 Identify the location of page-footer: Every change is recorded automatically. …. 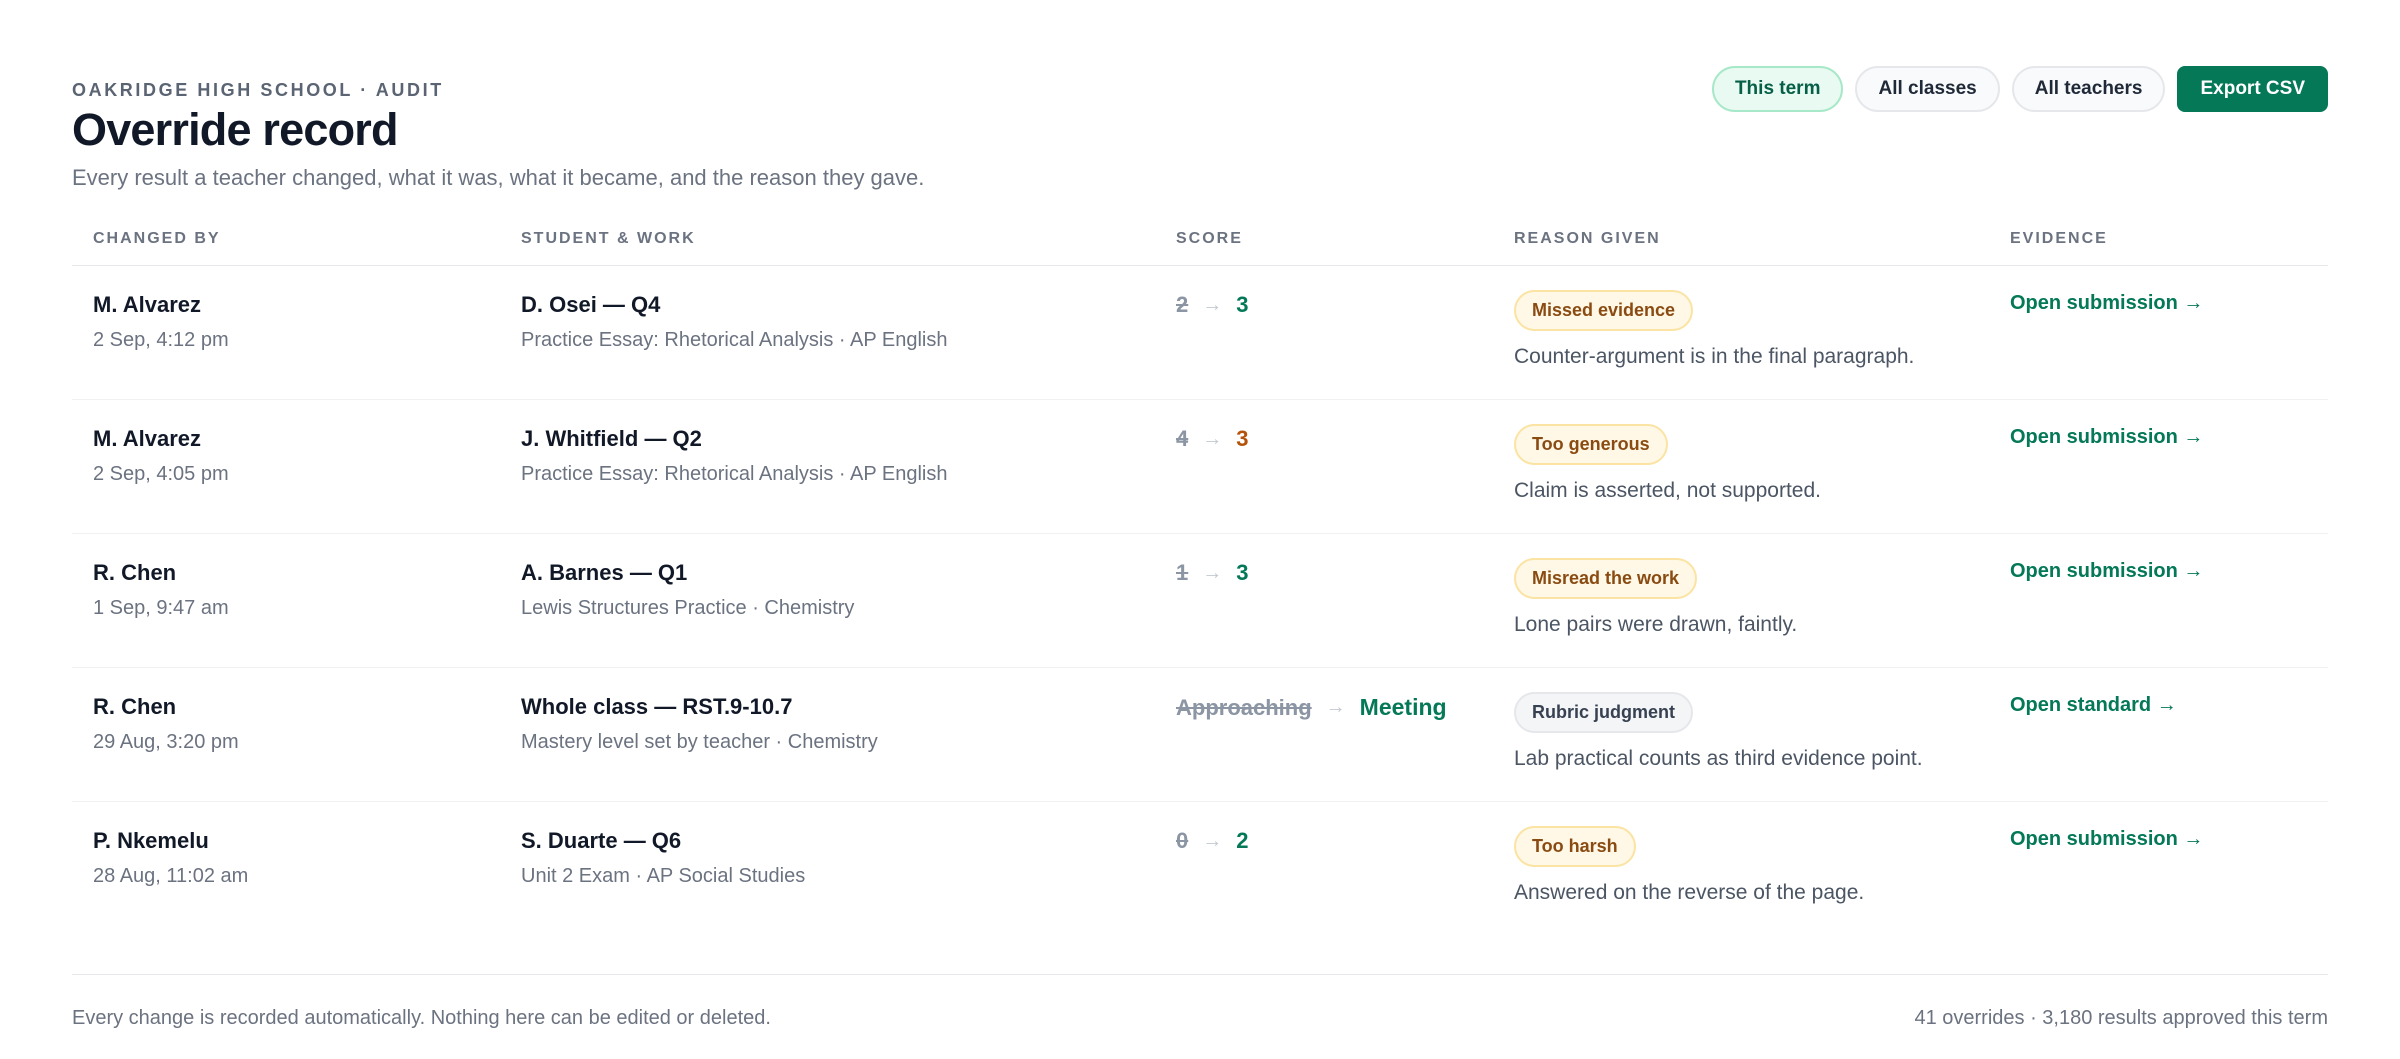
(1200, 1001).